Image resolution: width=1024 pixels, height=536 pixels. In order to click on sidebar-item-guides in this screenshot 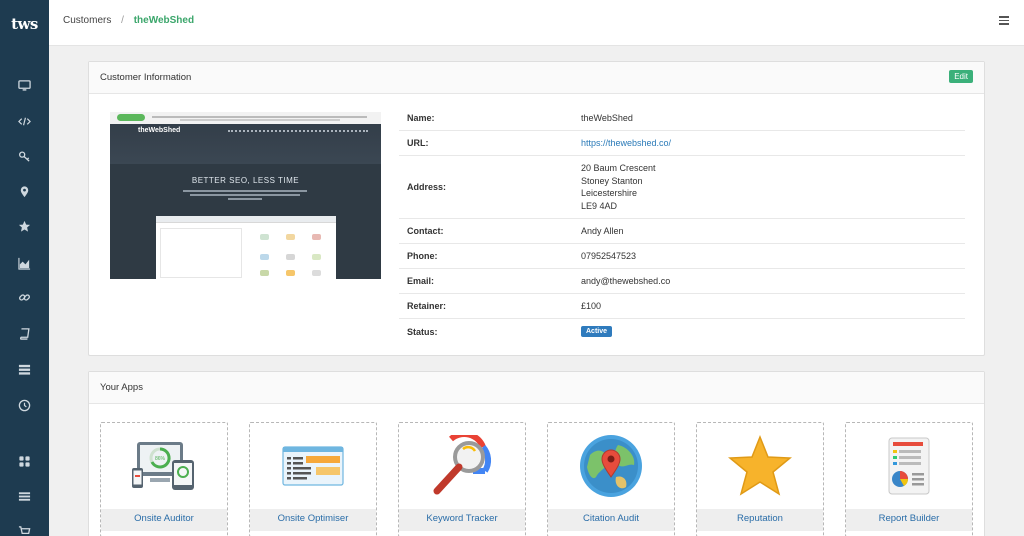, I will do `click(24, 333)`.